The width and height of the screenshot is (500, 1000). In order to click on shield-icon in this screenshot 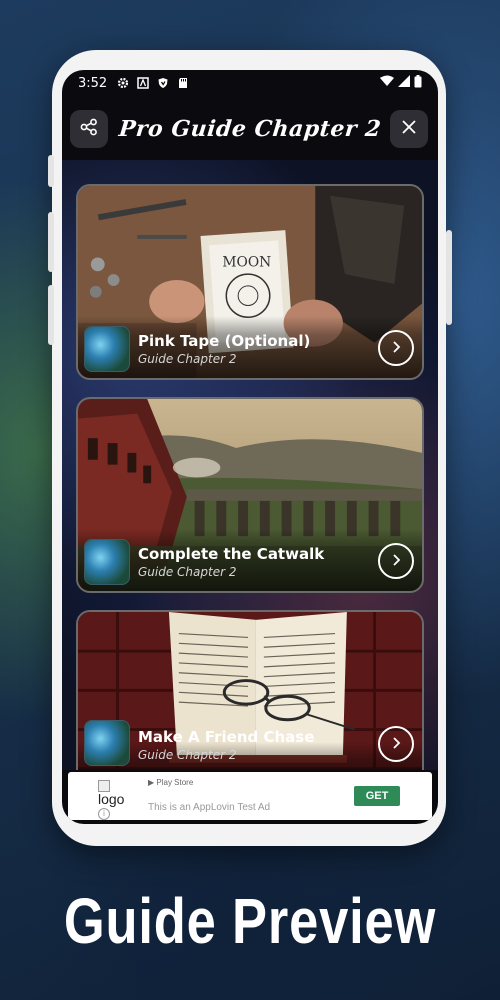, I will do `click(163, 83)`.